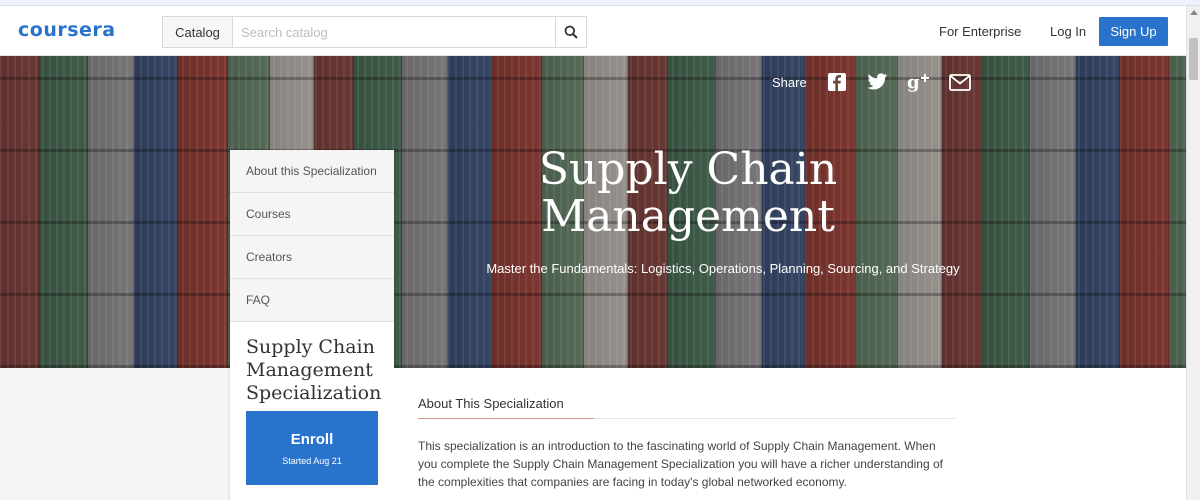  Describe the element at coordinates (394, 32) in the screenshot. I see `search-input` at that location.